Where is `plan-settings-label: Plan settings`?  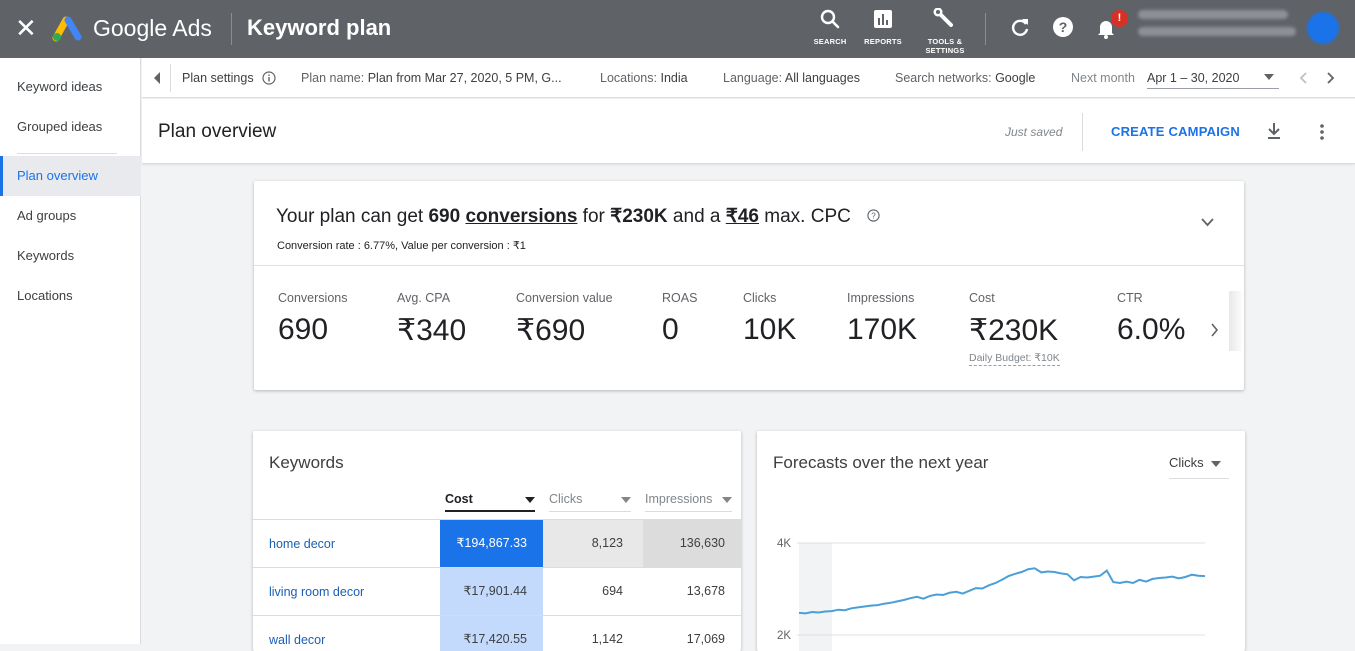 plan-settings-label: Plan settings is located at coordinates (218, 78).